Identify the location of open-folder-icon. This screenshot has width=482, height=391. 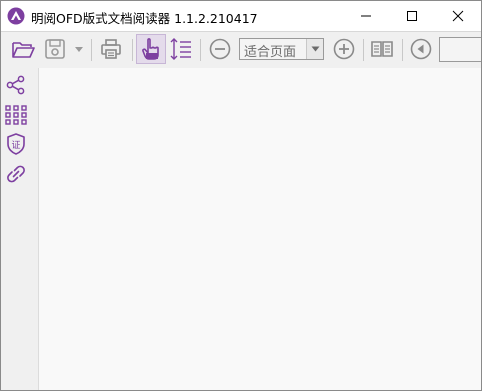
(23, 50).